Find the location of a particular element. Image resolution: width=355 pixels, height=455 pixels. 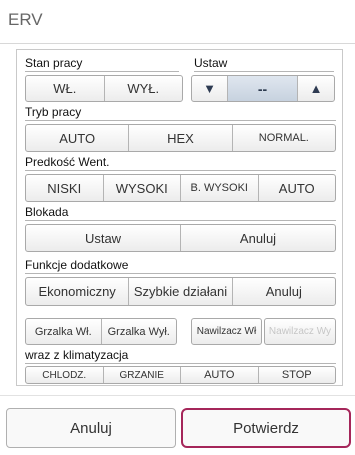

confirm-button: Potwierdz is located at coordinates (266, 428).